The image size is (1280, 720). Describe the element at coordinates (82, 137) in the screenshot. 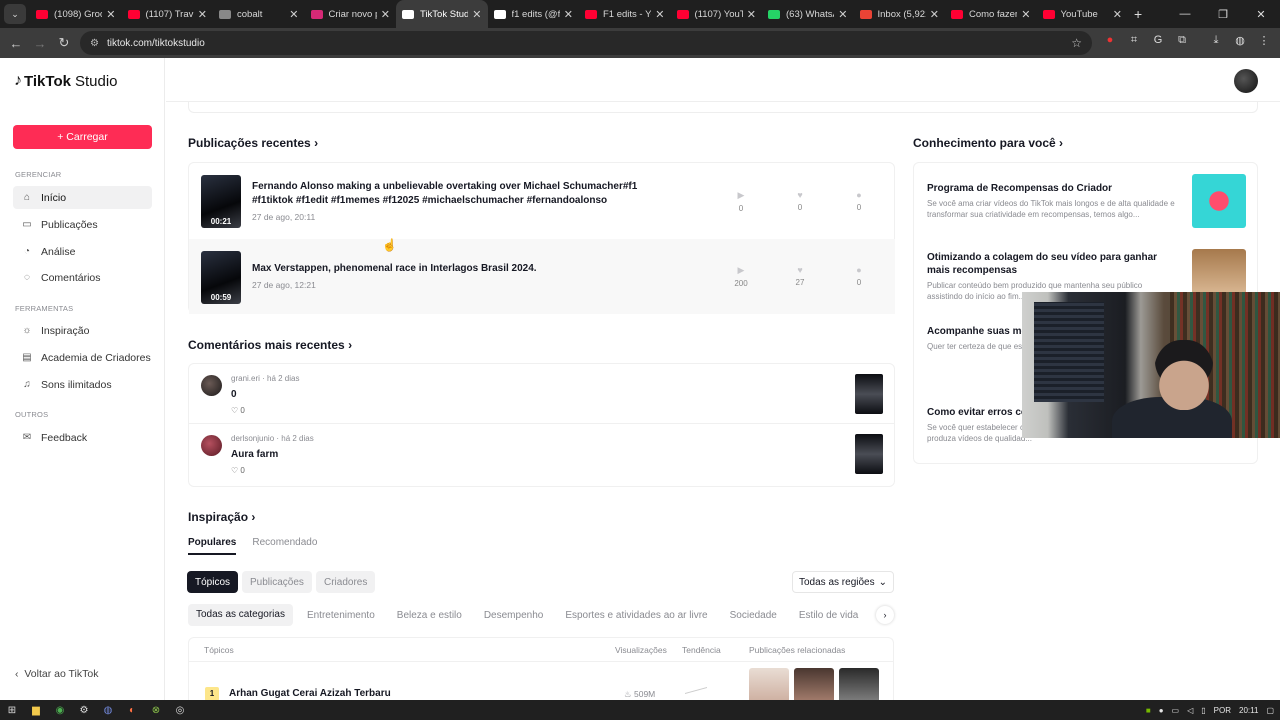

I see `upload-button: + Carregar` at that location.